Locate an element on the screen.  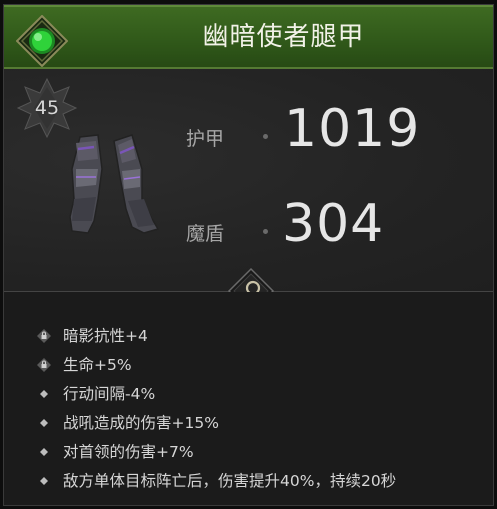
affix-item: 对首领的伤害+7% is located at coordinates (248, 452).